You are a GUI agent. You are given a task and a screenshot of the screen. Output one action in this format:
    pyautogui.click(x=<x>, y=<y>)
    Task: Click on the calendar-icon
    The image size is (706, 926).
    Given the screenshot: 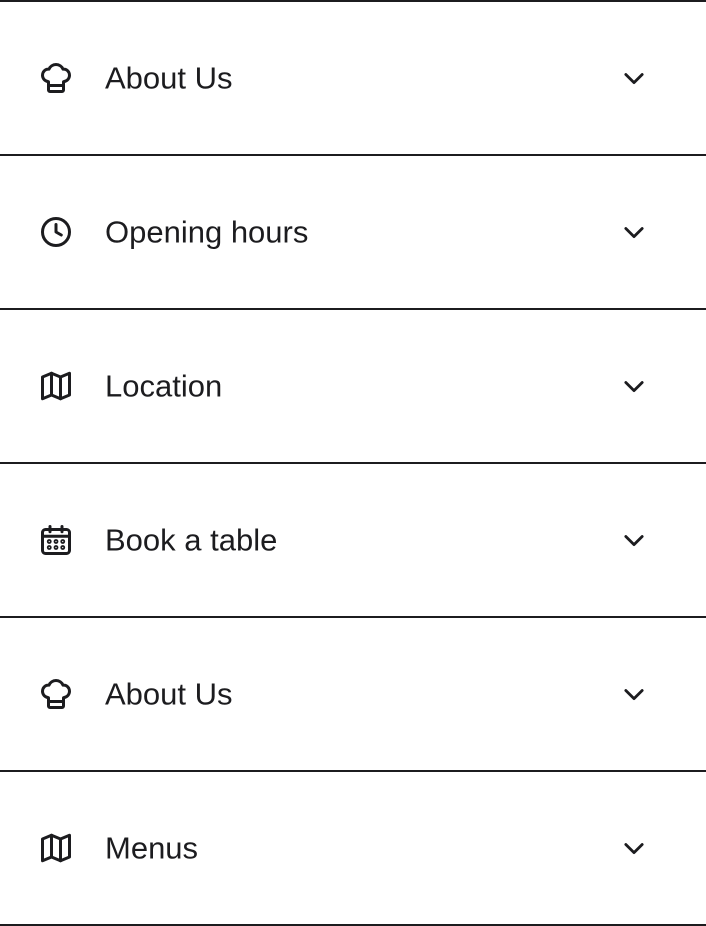 What is the action you would take?
    pyautogui.click(x=56, y=540)
    